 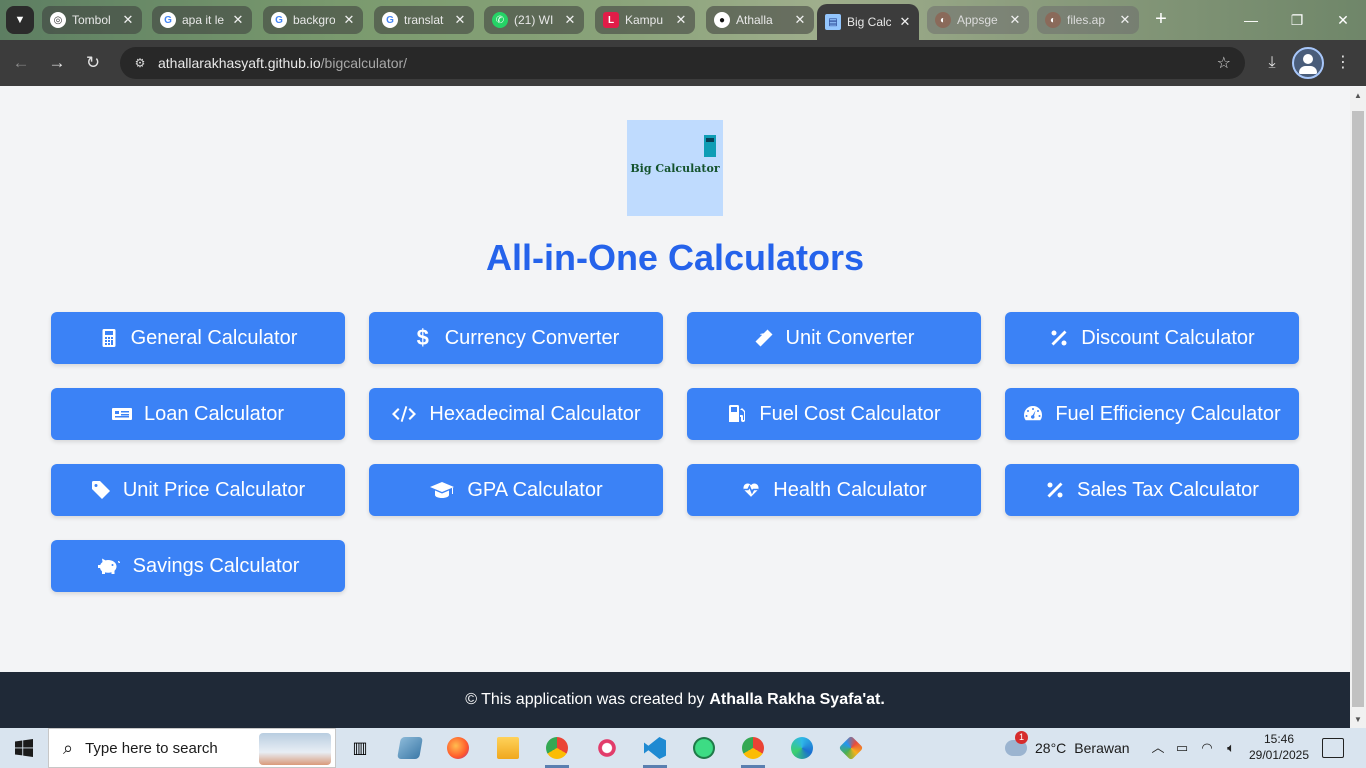 I want to click on firefox-icon, so click(x=458, y=748).